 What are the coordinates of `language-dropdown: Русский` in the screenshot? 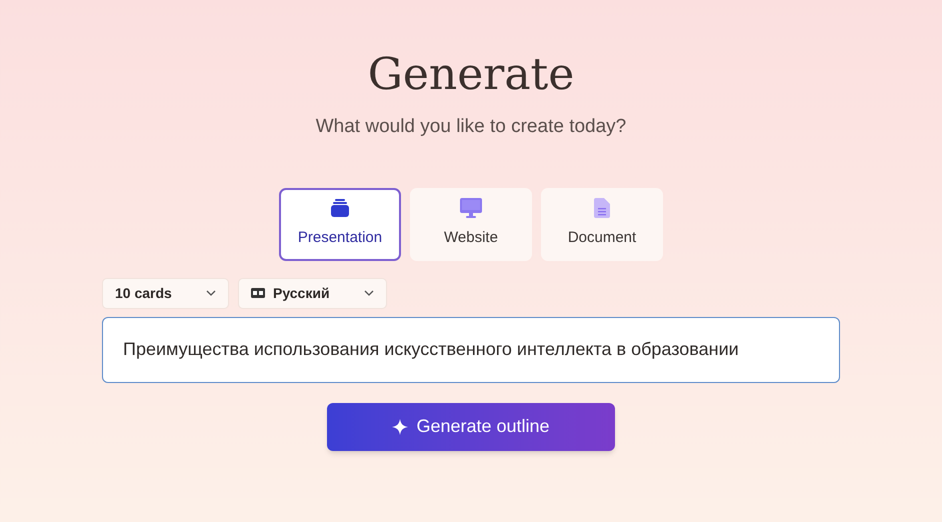 It's located at (312, 293).